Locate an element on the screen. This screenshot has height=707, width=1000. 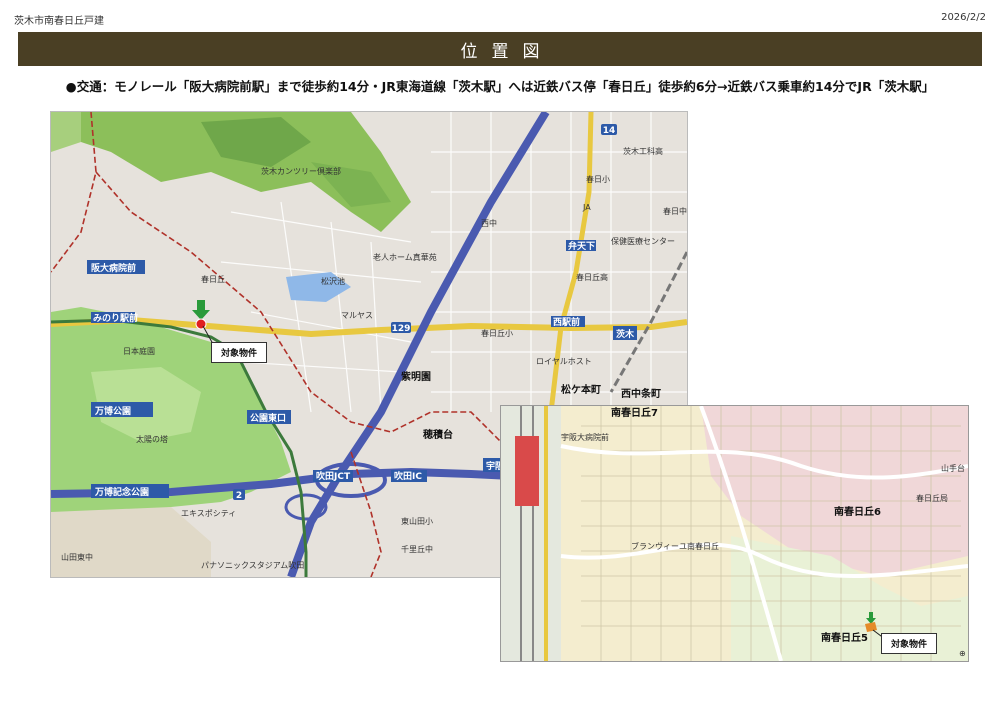
hoken-center-label: 保健医療センター is located at coordinates (643, 241).